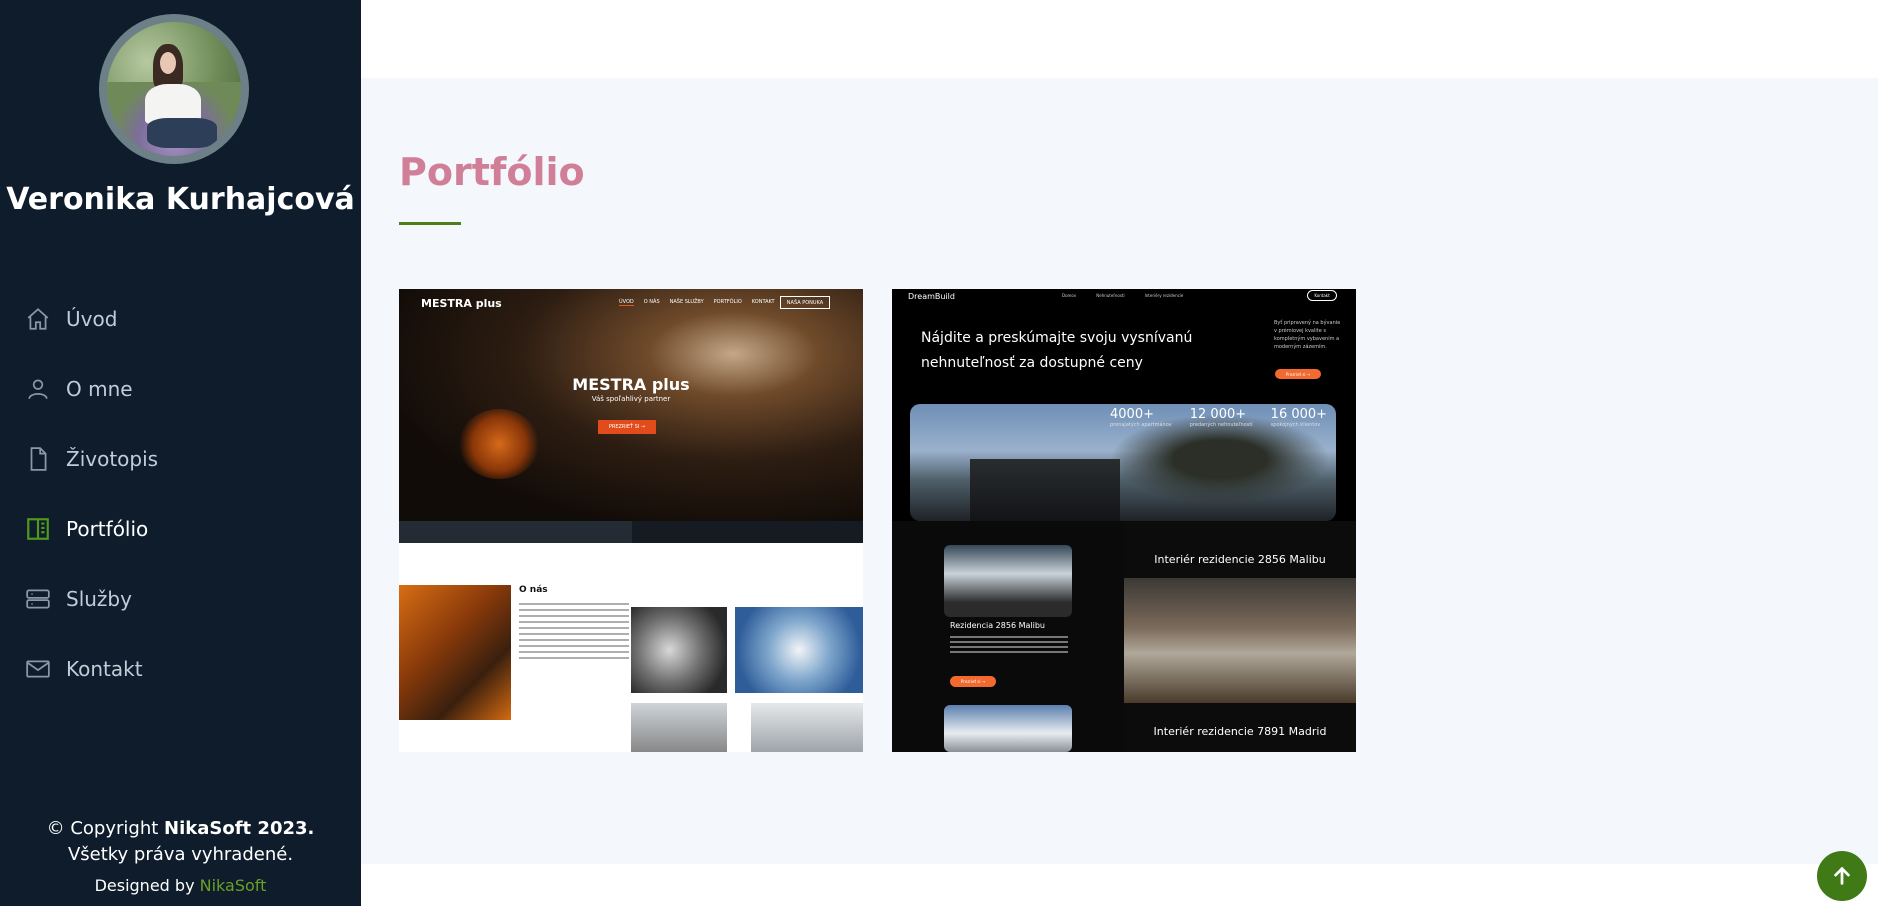 The width and height of the screenshot is (1878, 906). Describe the element at coordinates (492, 172) in the screenshot. I see `section-title: Portfólio` at that location.